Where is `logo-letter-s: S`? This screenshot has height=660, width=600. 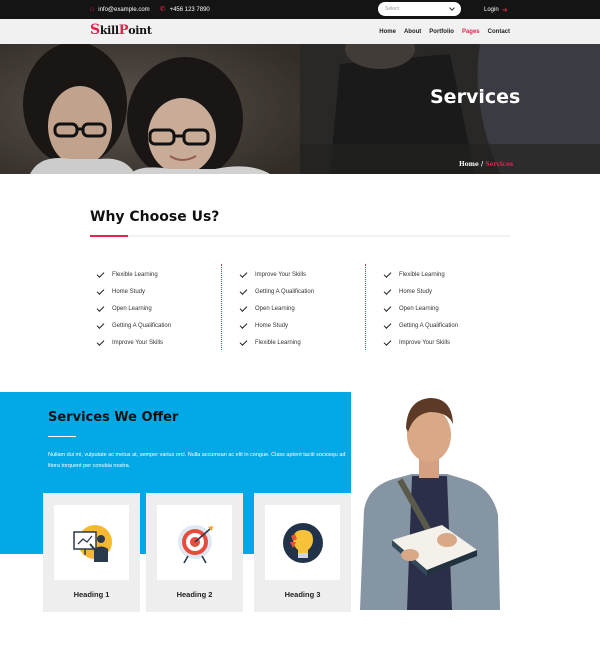
logo-letter-s: S is located at coordinates (95, 30).